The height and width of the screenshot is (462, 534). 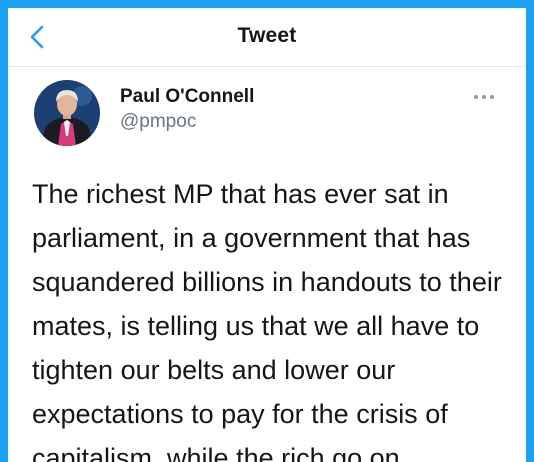 I want to click on top-nav-bar: Tweet, so click(x=267, y=37).